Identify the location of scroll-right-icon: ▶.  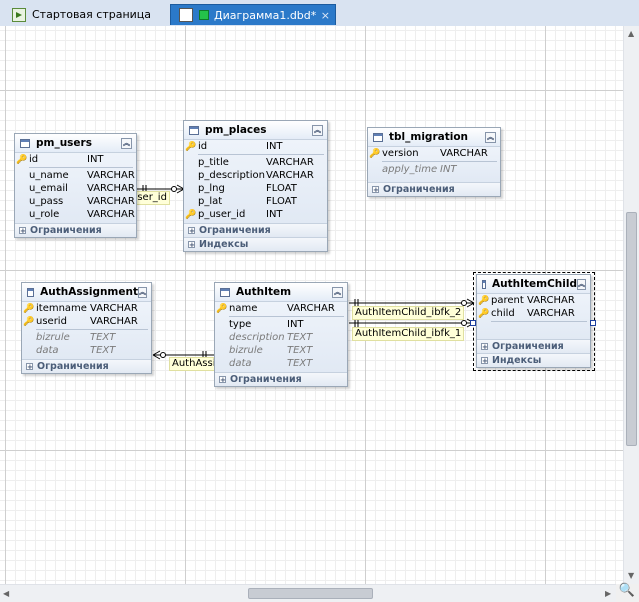
(608, 594).